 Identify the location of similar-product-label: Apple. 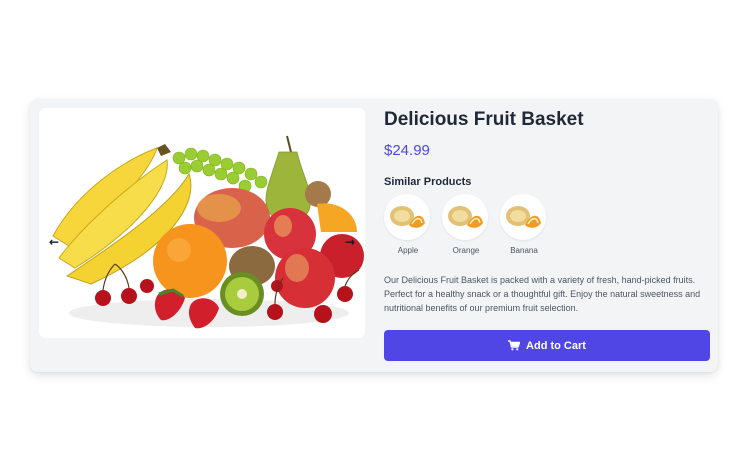
(408, 250).